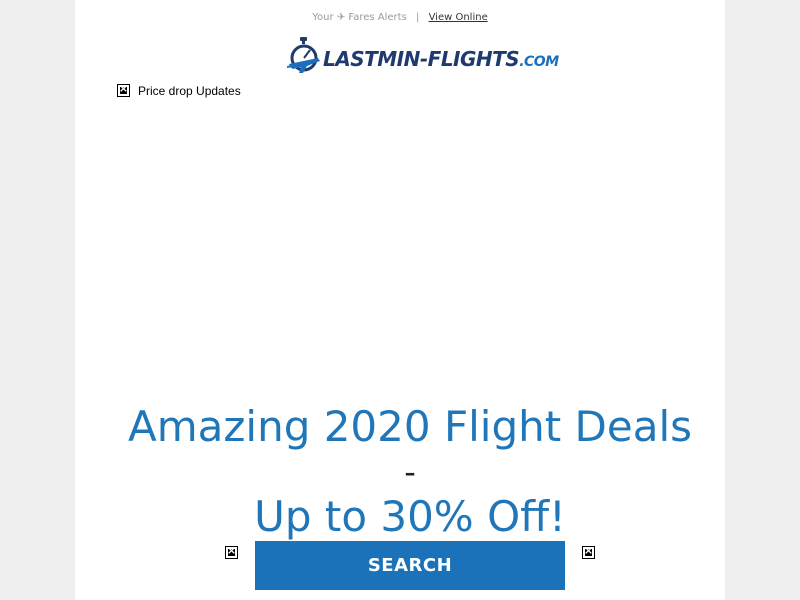  What do you see at coordinates (410, 516) in the screenshot?
I see `headline-line2: Up to 30% Off!` at bounding box center [410, 516].